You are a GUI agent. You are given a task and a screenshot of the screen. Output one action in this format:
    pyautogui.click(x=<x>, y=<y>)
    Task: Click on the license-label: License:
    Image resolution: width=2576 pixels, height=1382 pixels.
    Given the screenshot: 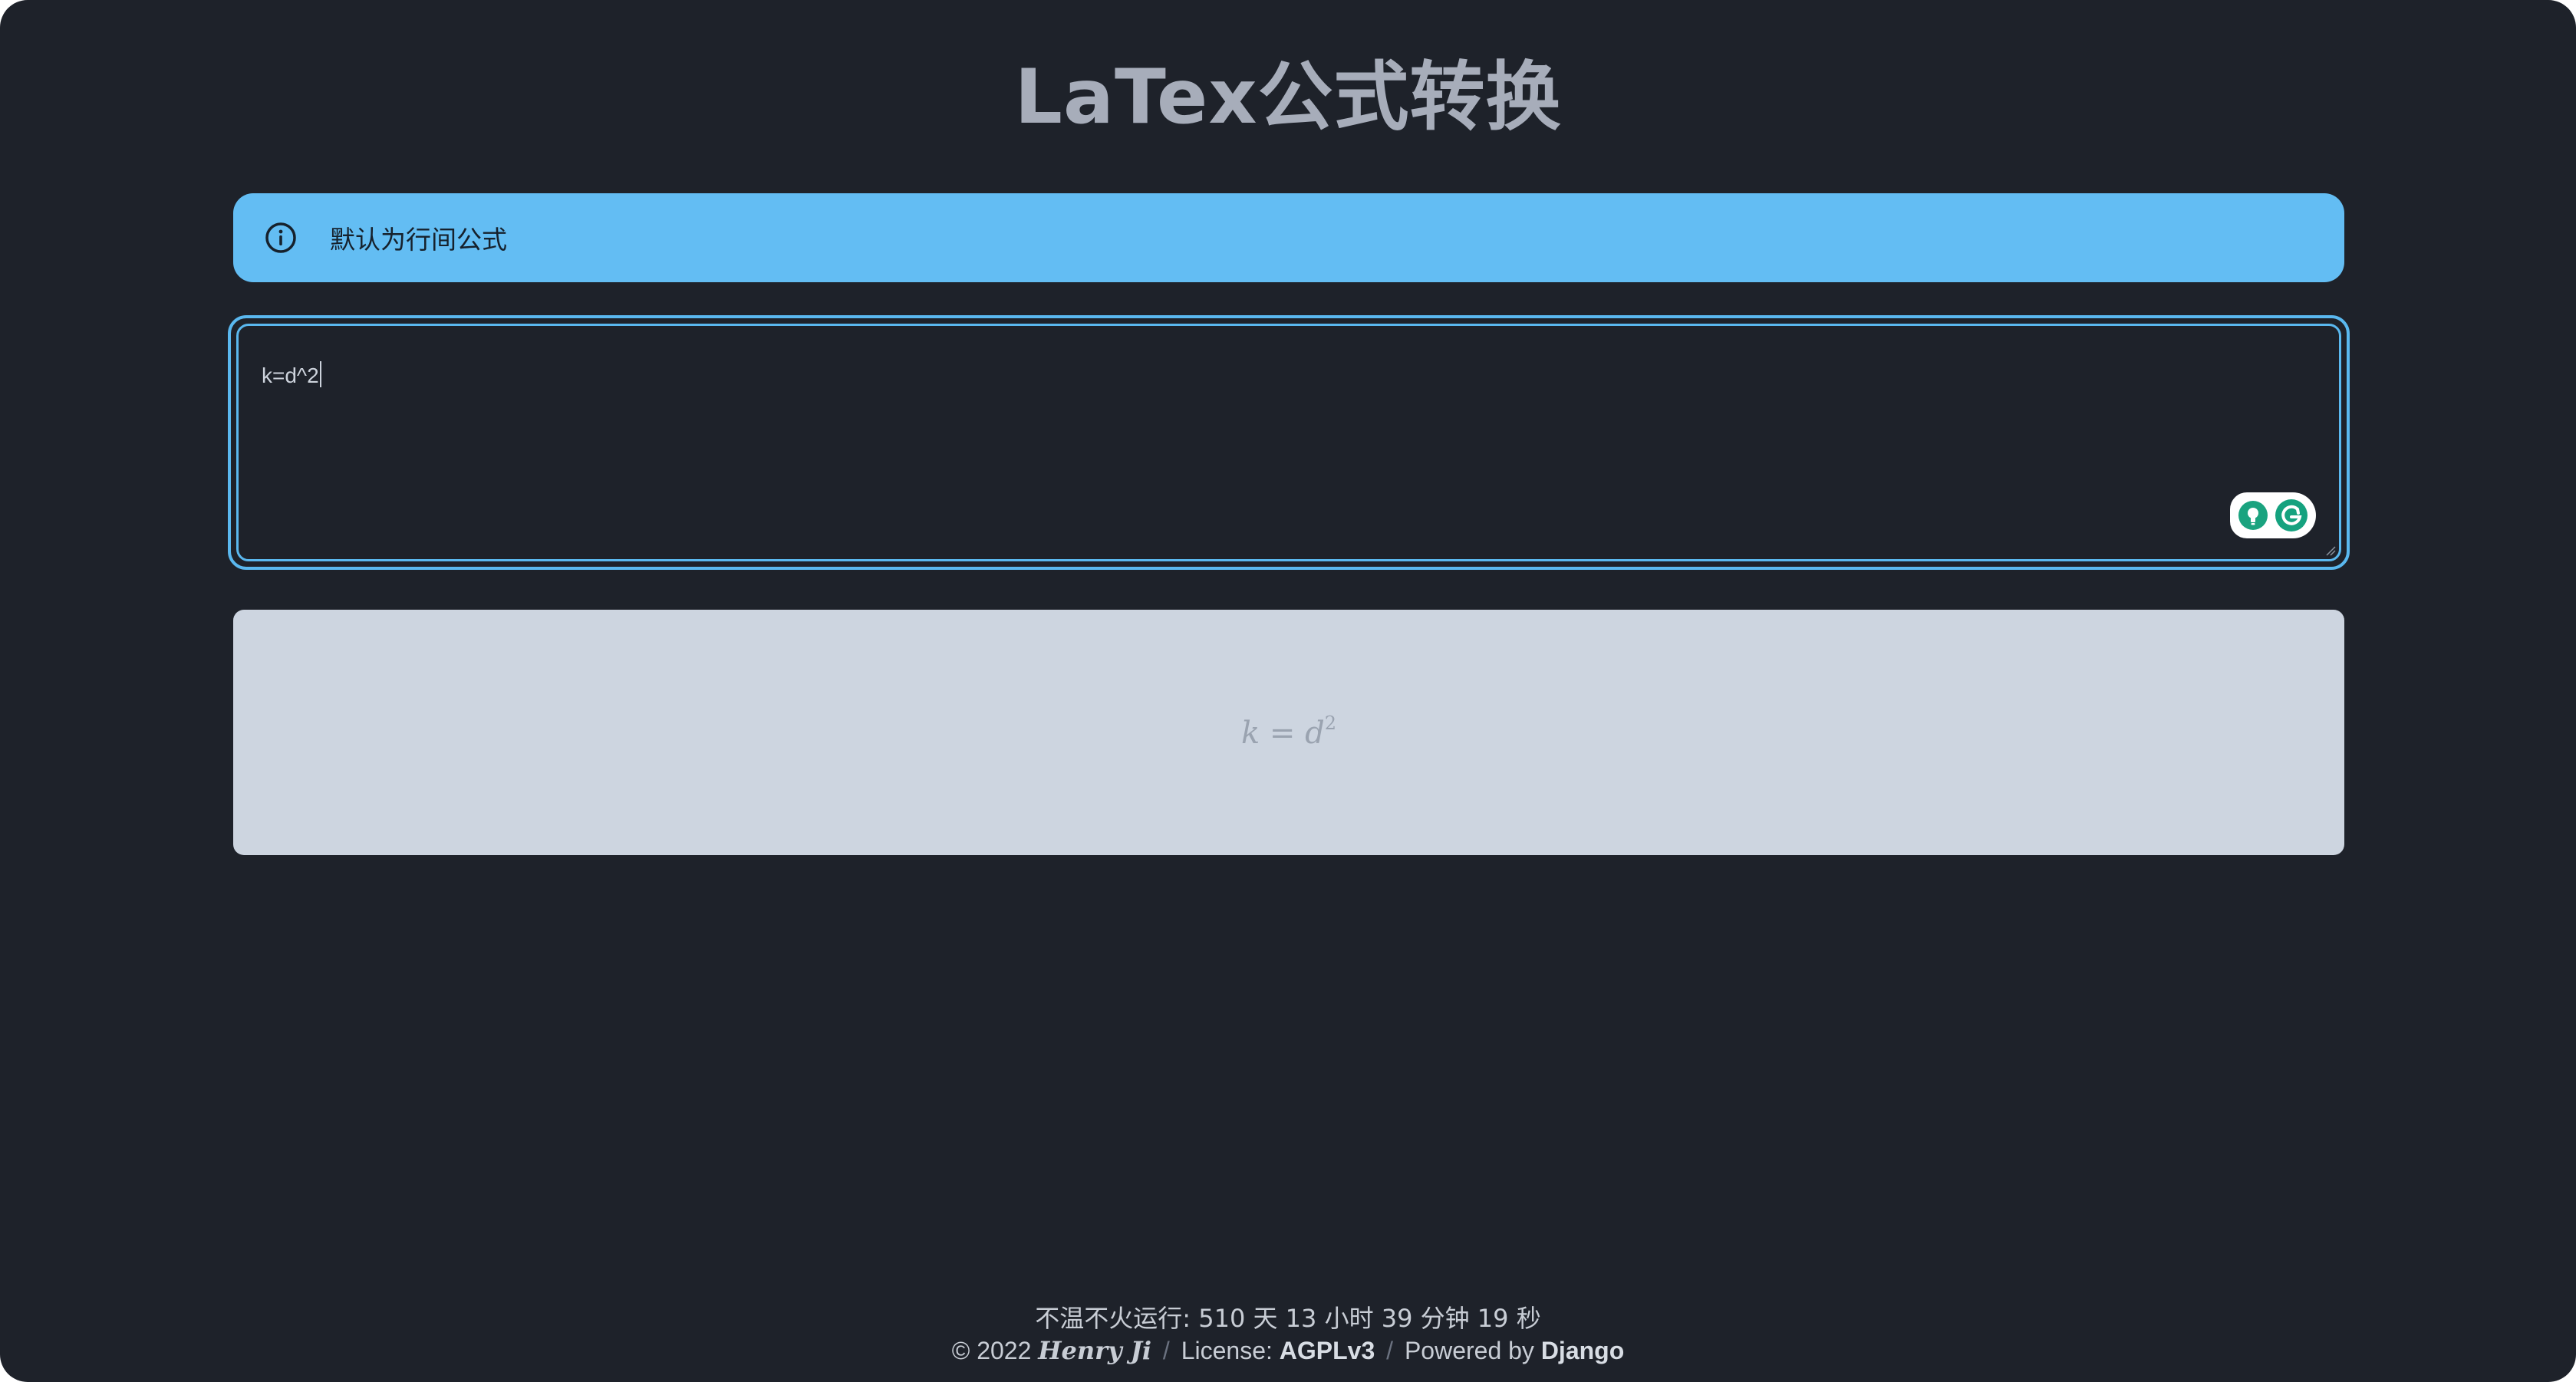 What is the action you would take?
    pyautogui.click(x=1227, y=1350)
    